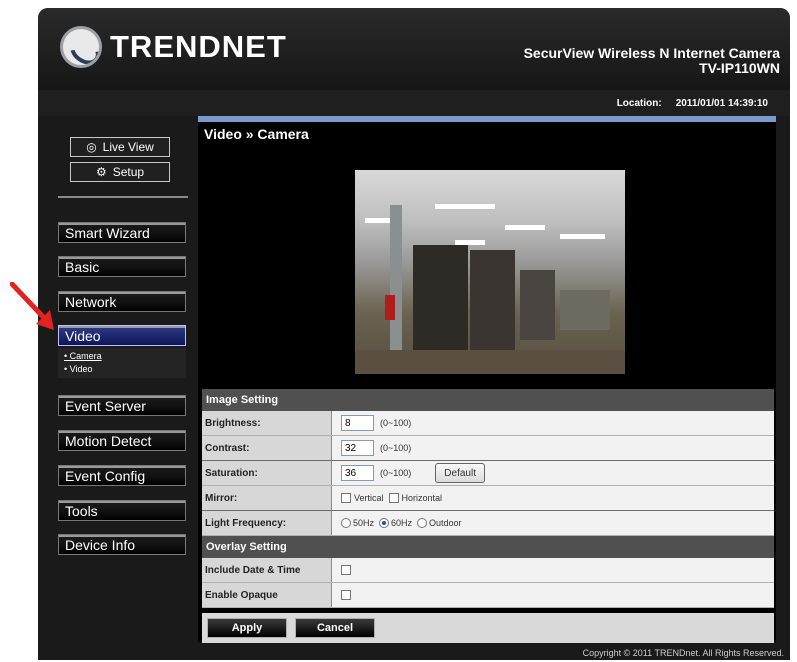 The width and height of the screenshot is (797, 662). Describe the element at coordinates (396, 448) in the screenshot. I see `contrast-range: (0~100)` at that location.